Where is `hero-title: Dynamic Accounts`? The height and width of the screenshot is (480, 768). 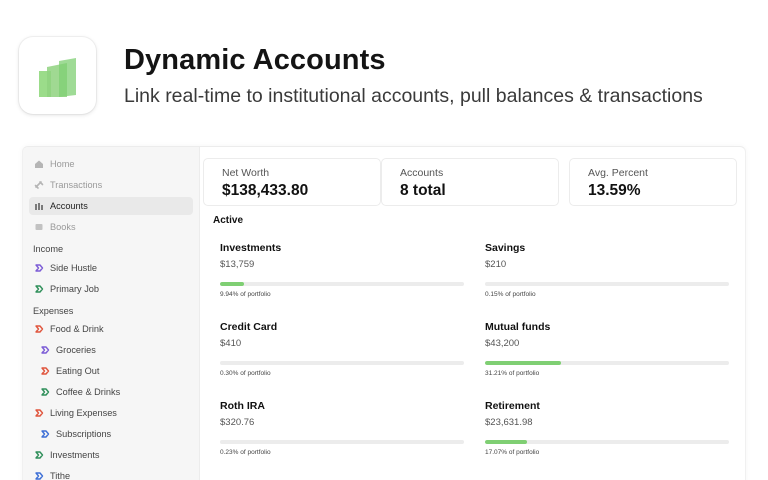
hero-title: Dynamic Accounts is located at coordinates (255, 60).